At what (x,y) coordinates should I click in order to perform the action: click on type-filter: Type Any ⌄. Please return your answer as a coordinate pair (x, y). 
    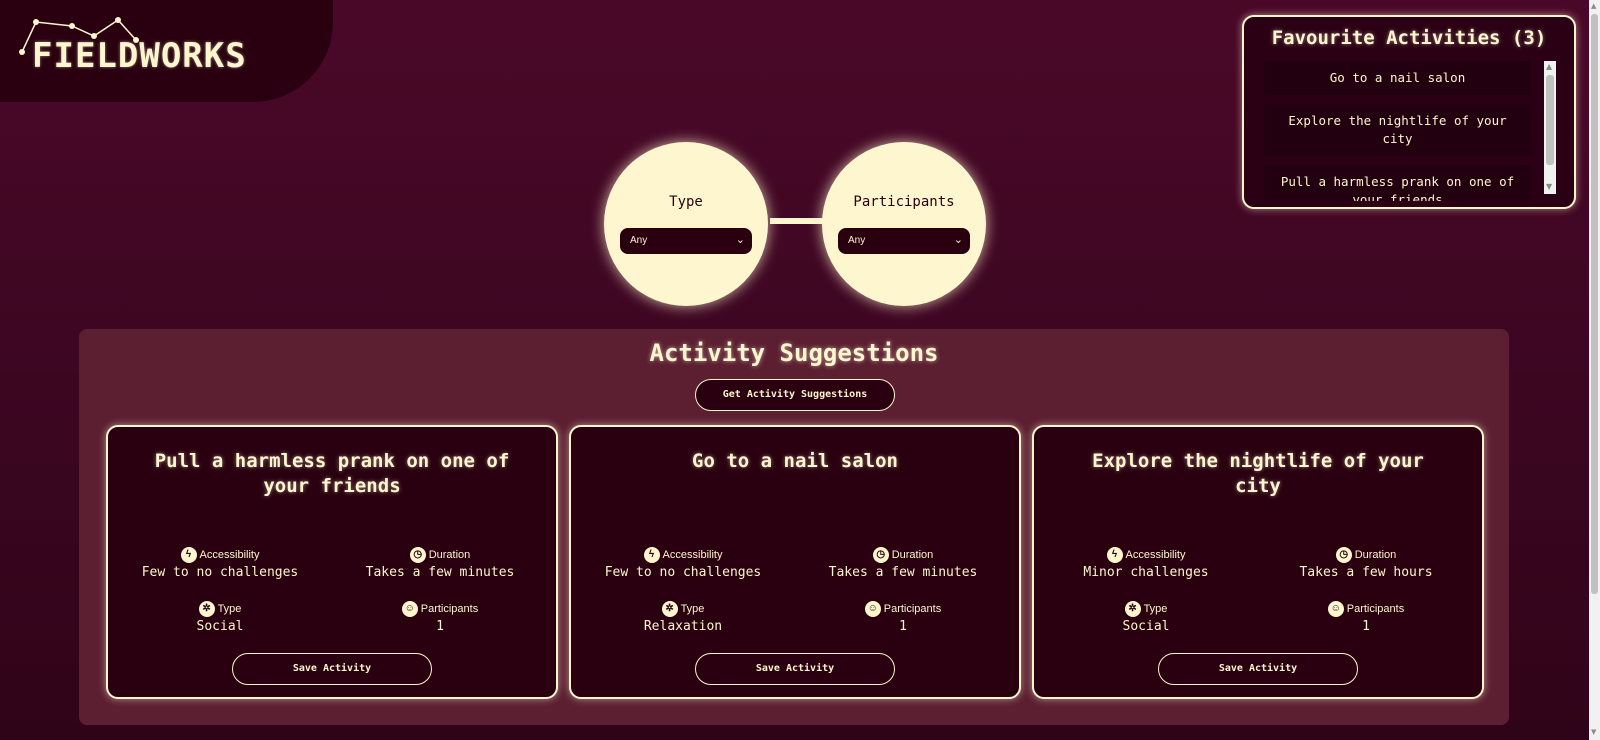
    Looking at the image, I should click on (686, 224).